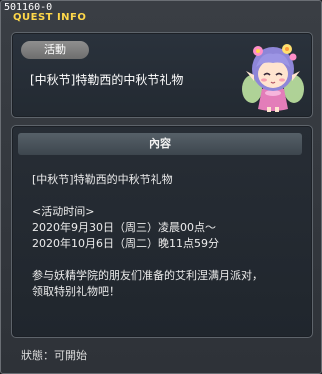 The image size is (322, 374). Describe the element at coordinates (102, 179) in the screenshot. I see `content-quest-name: [中秋节]特勒西的中秋节礼物` at that location.